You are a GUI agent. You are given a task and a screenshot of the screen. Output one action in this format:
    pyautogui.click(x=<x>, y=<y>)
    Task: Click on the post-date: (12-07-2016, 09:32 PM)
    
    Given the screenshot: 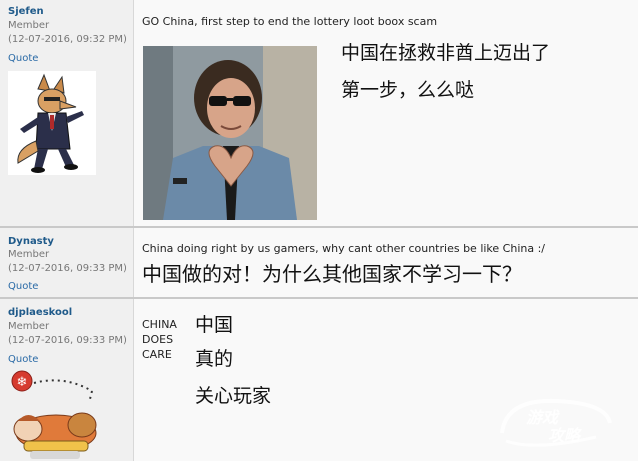 What is the action you would take?
    pyautogui.click(x=67, y=39)
    